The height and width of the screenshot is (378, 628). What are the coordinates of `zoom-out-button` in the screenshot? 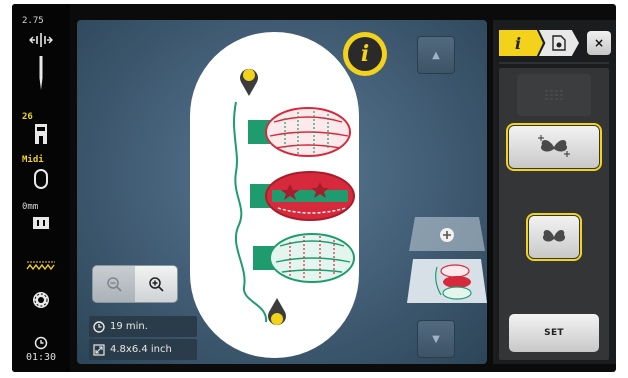 It's located at (114, 284).